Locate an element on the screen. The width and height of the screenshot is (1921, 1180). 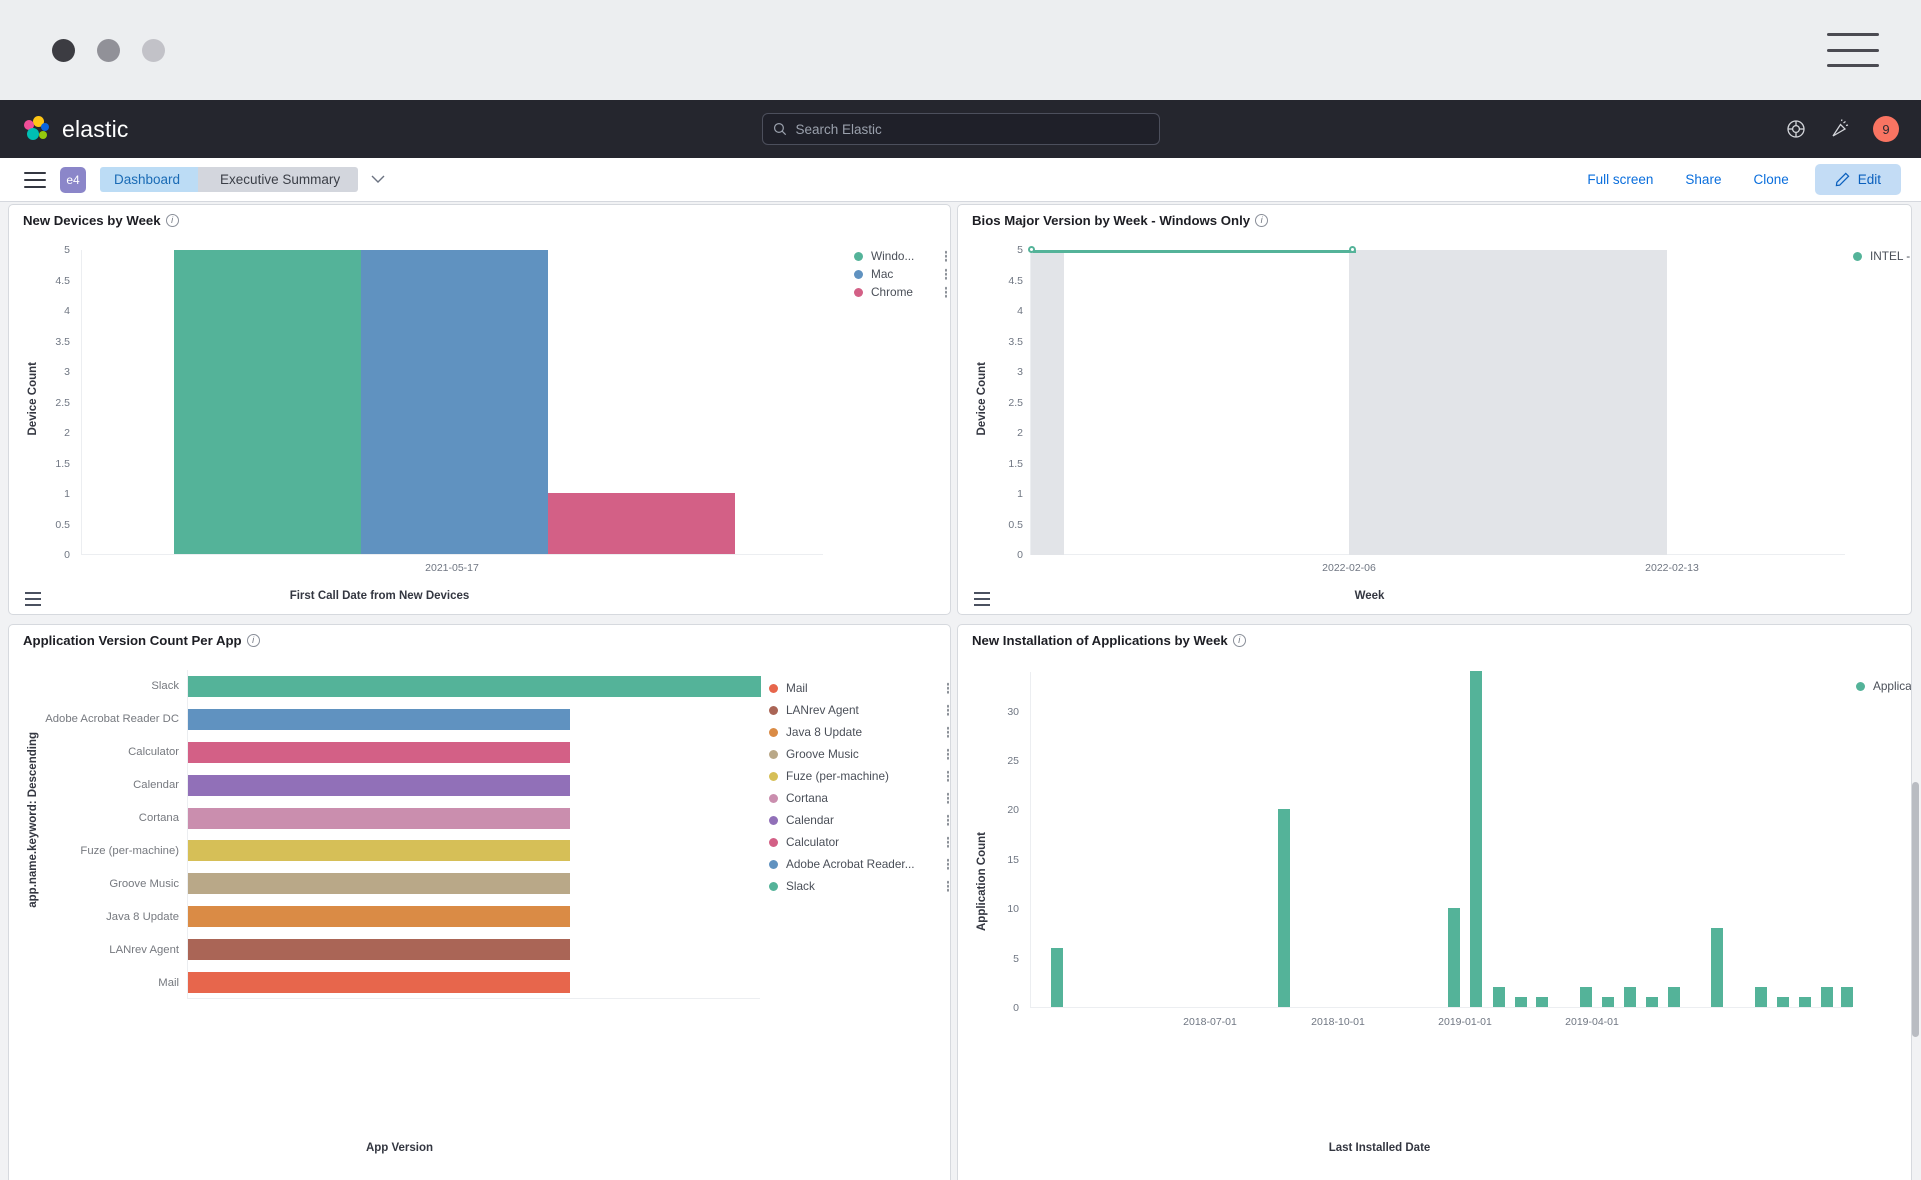
bar-groove-music is located at coordinates (379, 884).